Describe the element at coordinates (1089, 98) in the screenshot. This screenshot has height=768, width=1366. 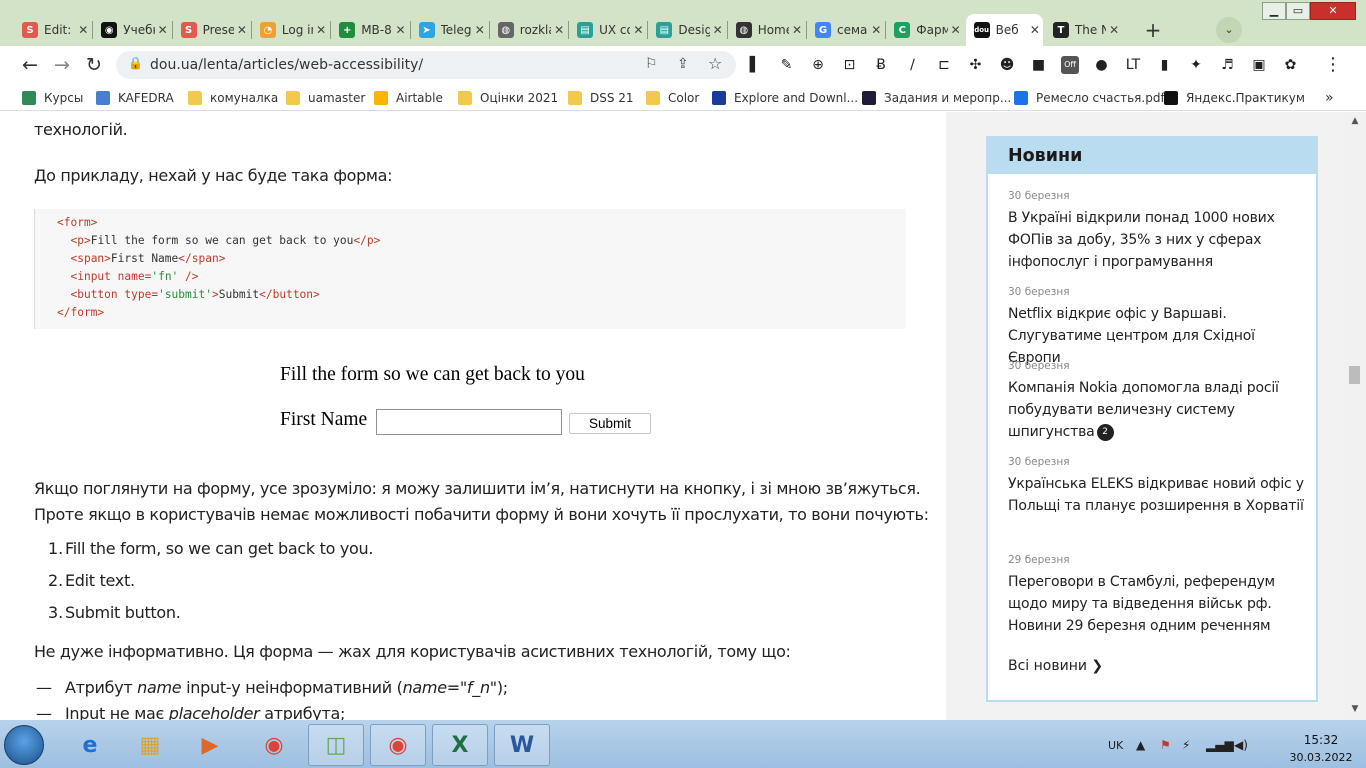
I see `bookmark-item: Ремесло счастья.pdf` at that location.